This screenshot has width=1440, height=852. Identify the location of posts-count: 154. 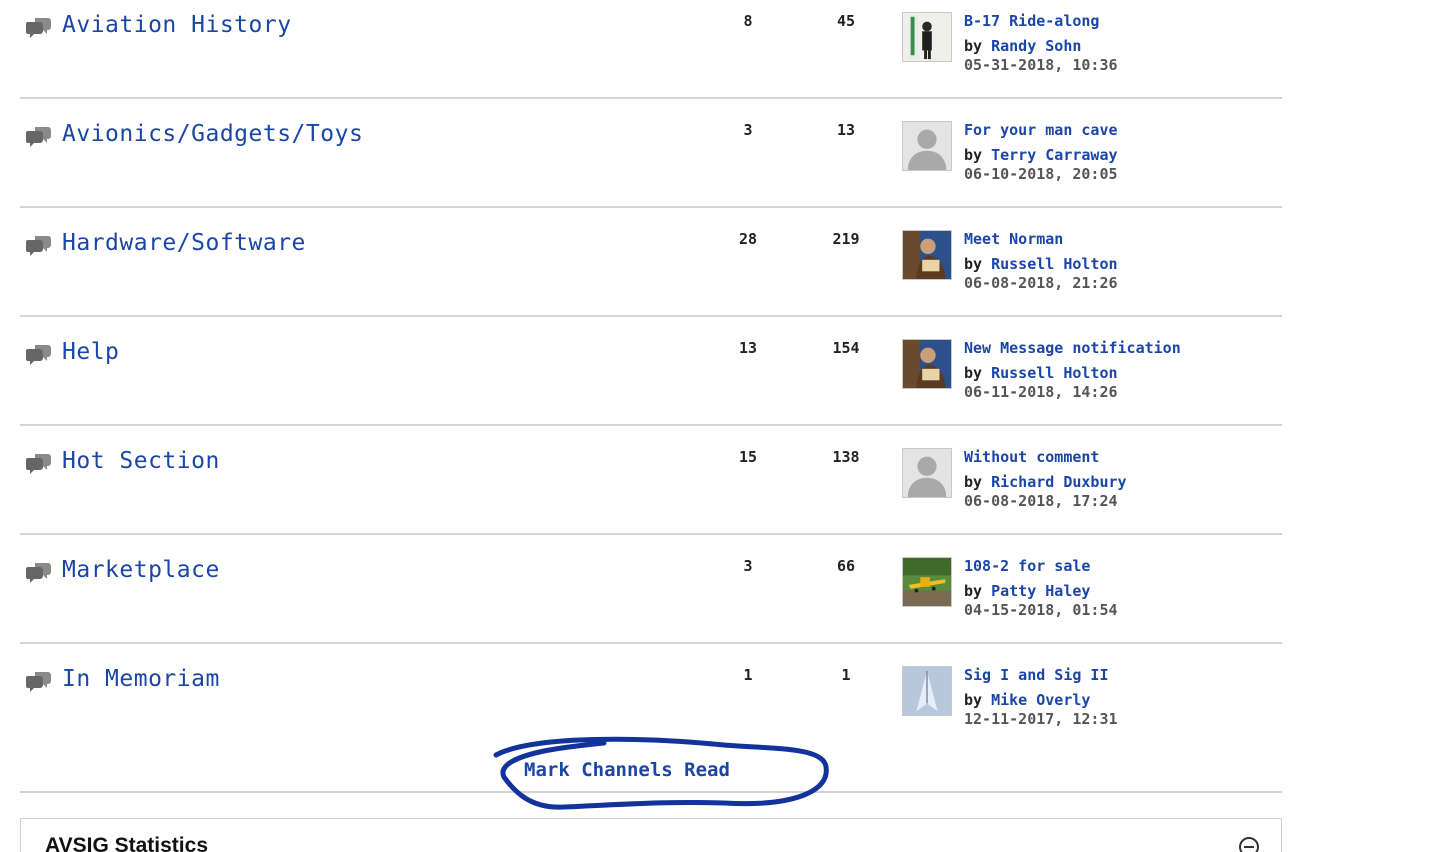
(846, 348).